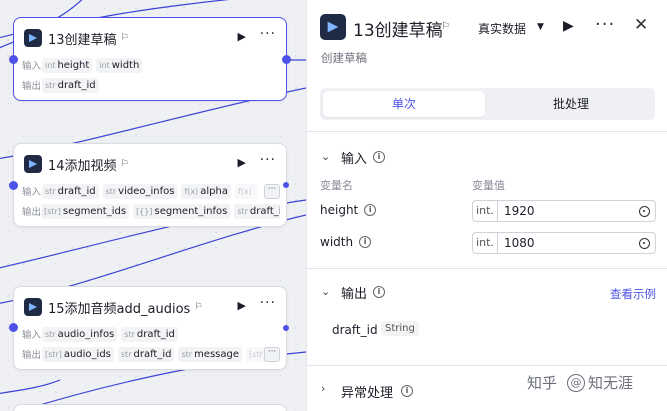 The height and width of the screenshot is (411, 667). I want to click on at-icon: @, so click(576, 383).